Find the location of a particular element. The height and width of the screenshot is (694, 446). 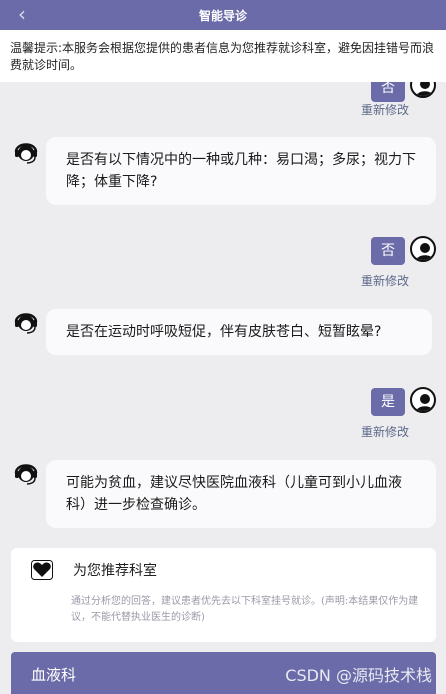

bot-message-bubble: 是否有以下情况中的一种或几种：易口渴；多尿；视力下降；体重下降? is located at coordinates (241, 171).